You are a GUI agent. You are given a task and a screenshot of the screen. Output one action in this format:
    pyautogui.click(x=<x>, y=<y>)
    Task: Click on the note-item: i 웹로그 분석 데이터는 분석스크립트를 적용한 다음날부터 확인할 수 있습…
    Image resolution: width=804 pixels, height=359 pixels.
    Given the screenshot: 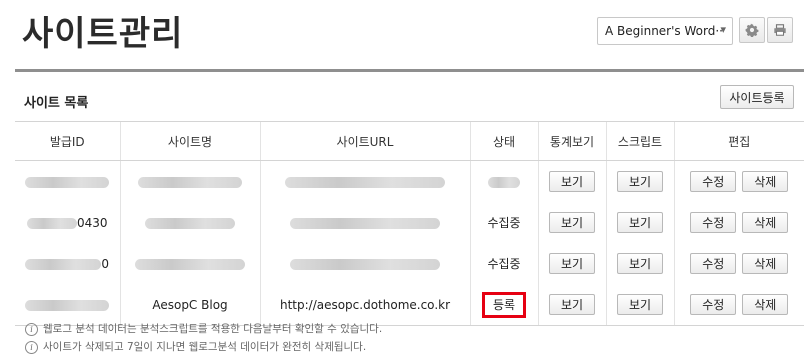 What is the action you would take?
    pyautogui.click(x=203, y=329)
    